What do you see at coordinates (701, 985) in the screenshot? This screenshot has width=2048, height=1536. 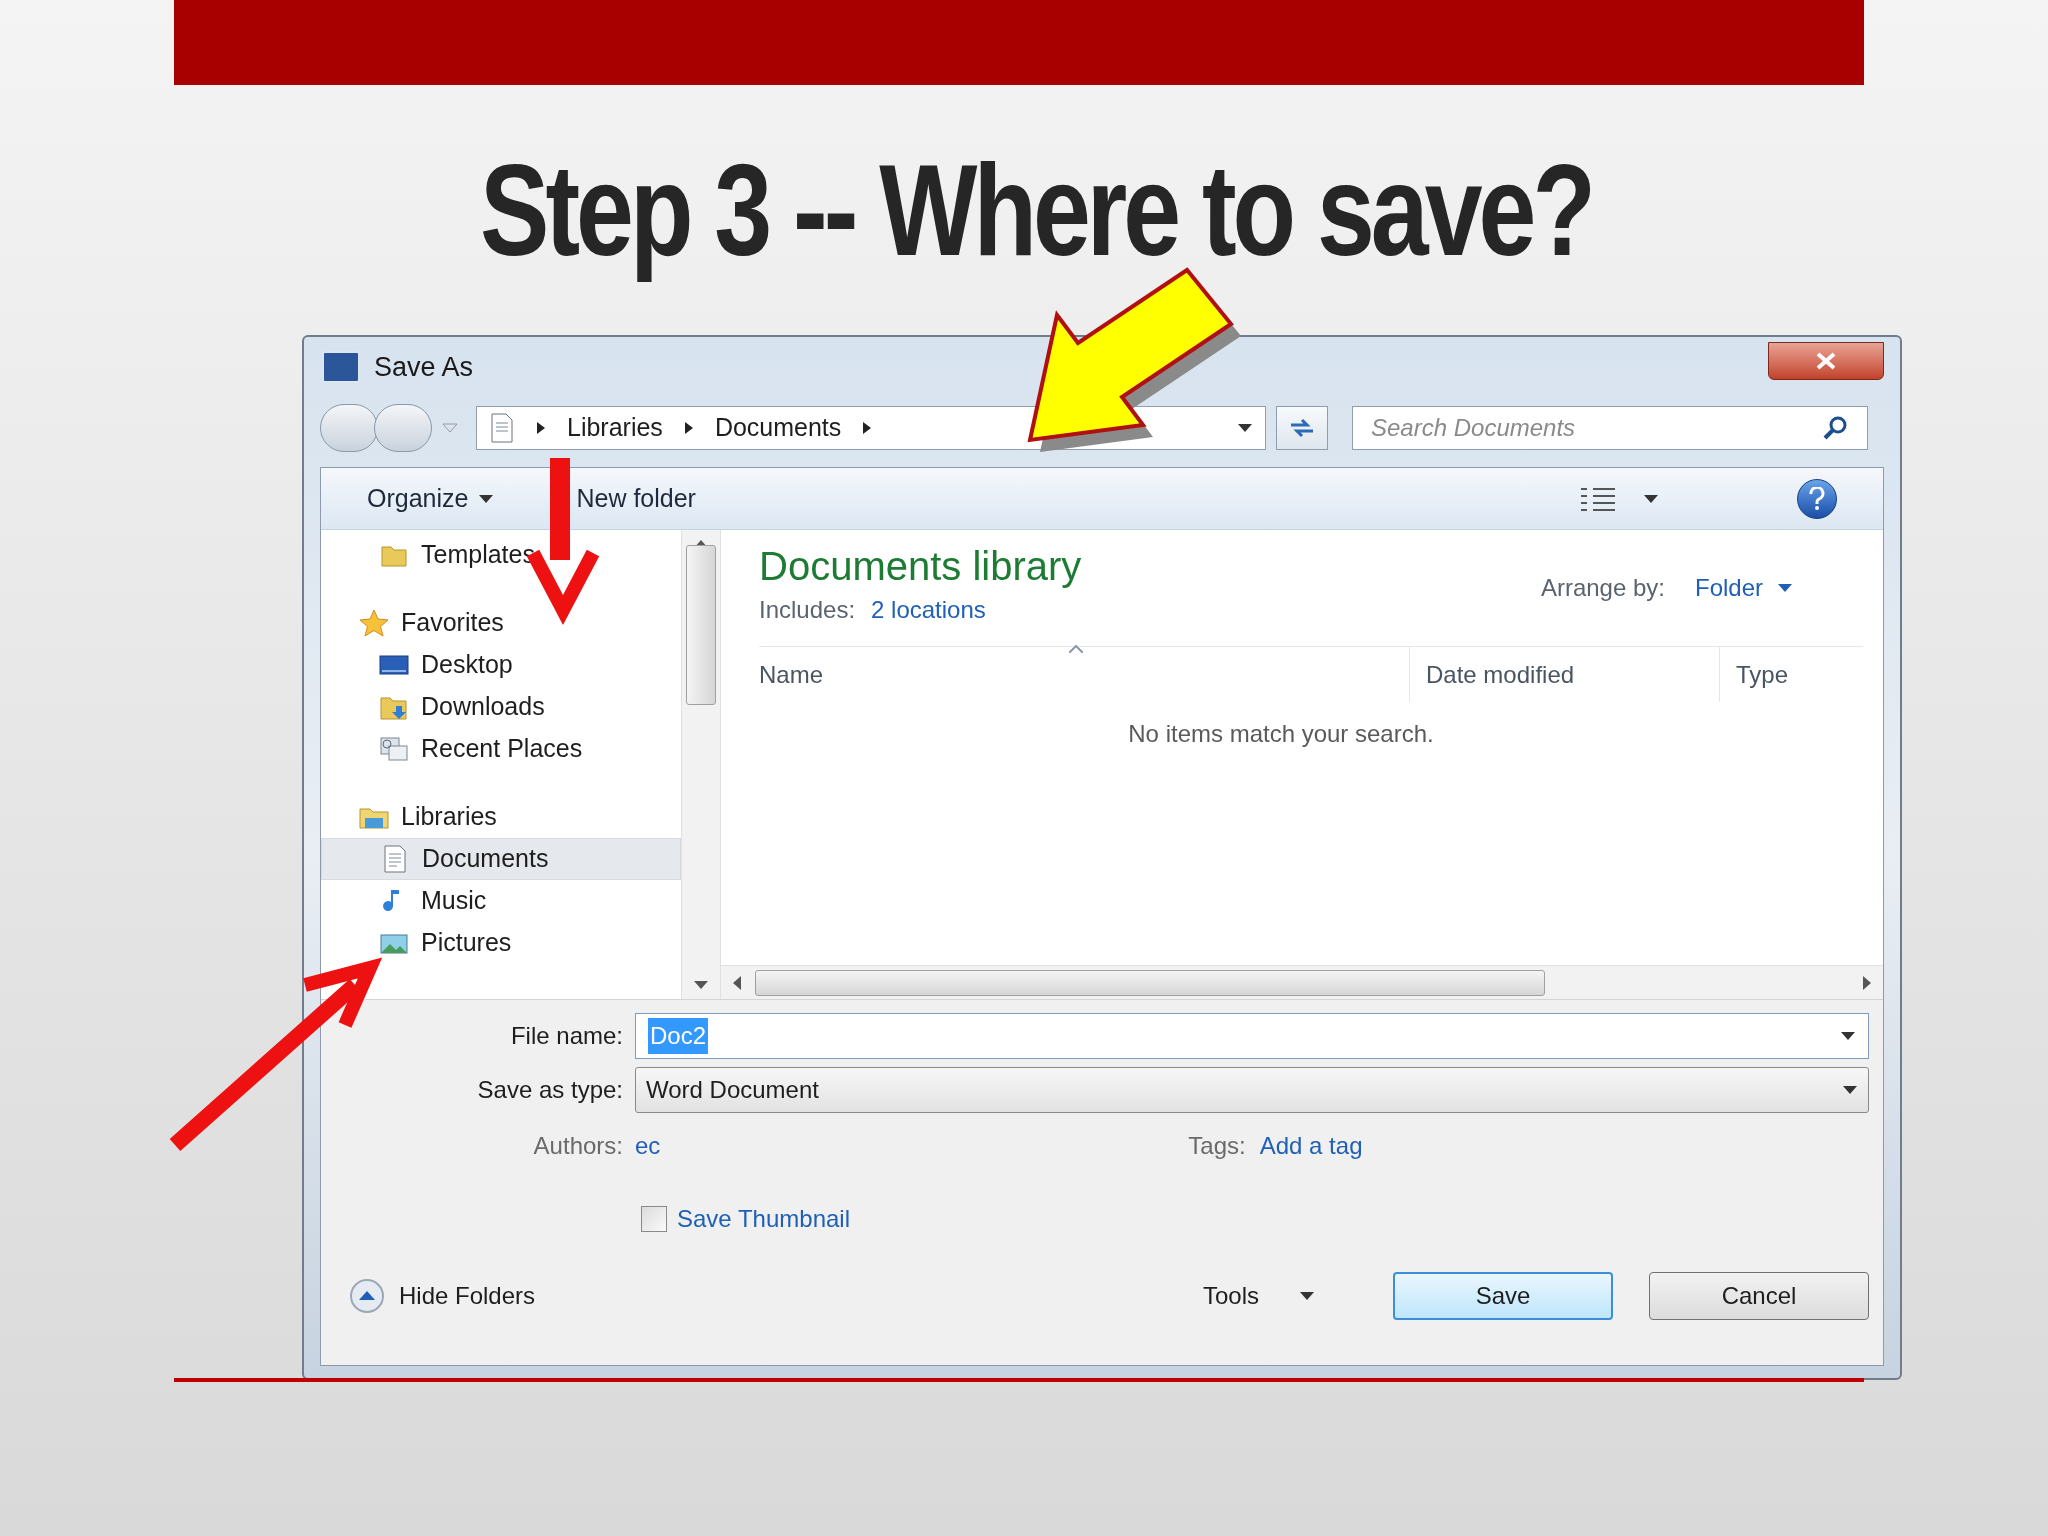 I see `scroll-down-icon` at bounding box center [701, 985].